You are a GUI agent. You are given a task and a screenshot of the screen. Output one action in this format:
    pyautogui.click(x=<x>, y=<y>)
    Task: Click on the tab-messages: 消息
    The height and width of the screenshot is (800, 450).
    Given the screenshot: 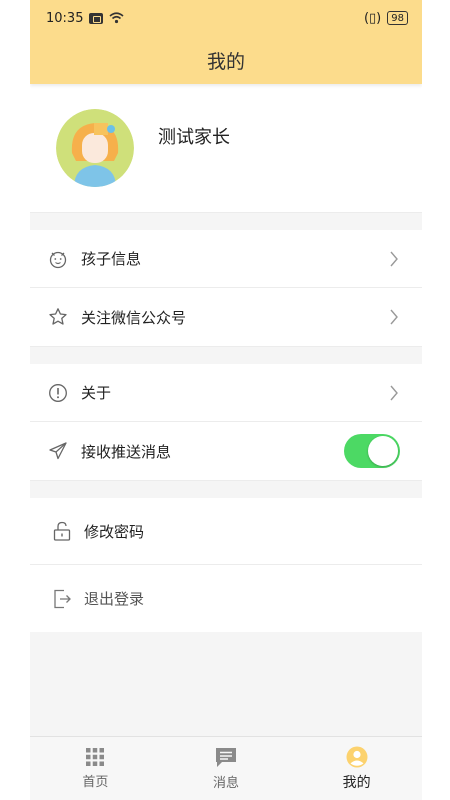 What is the action you would take?
    pyautogui.click(x=226, y=768)
    